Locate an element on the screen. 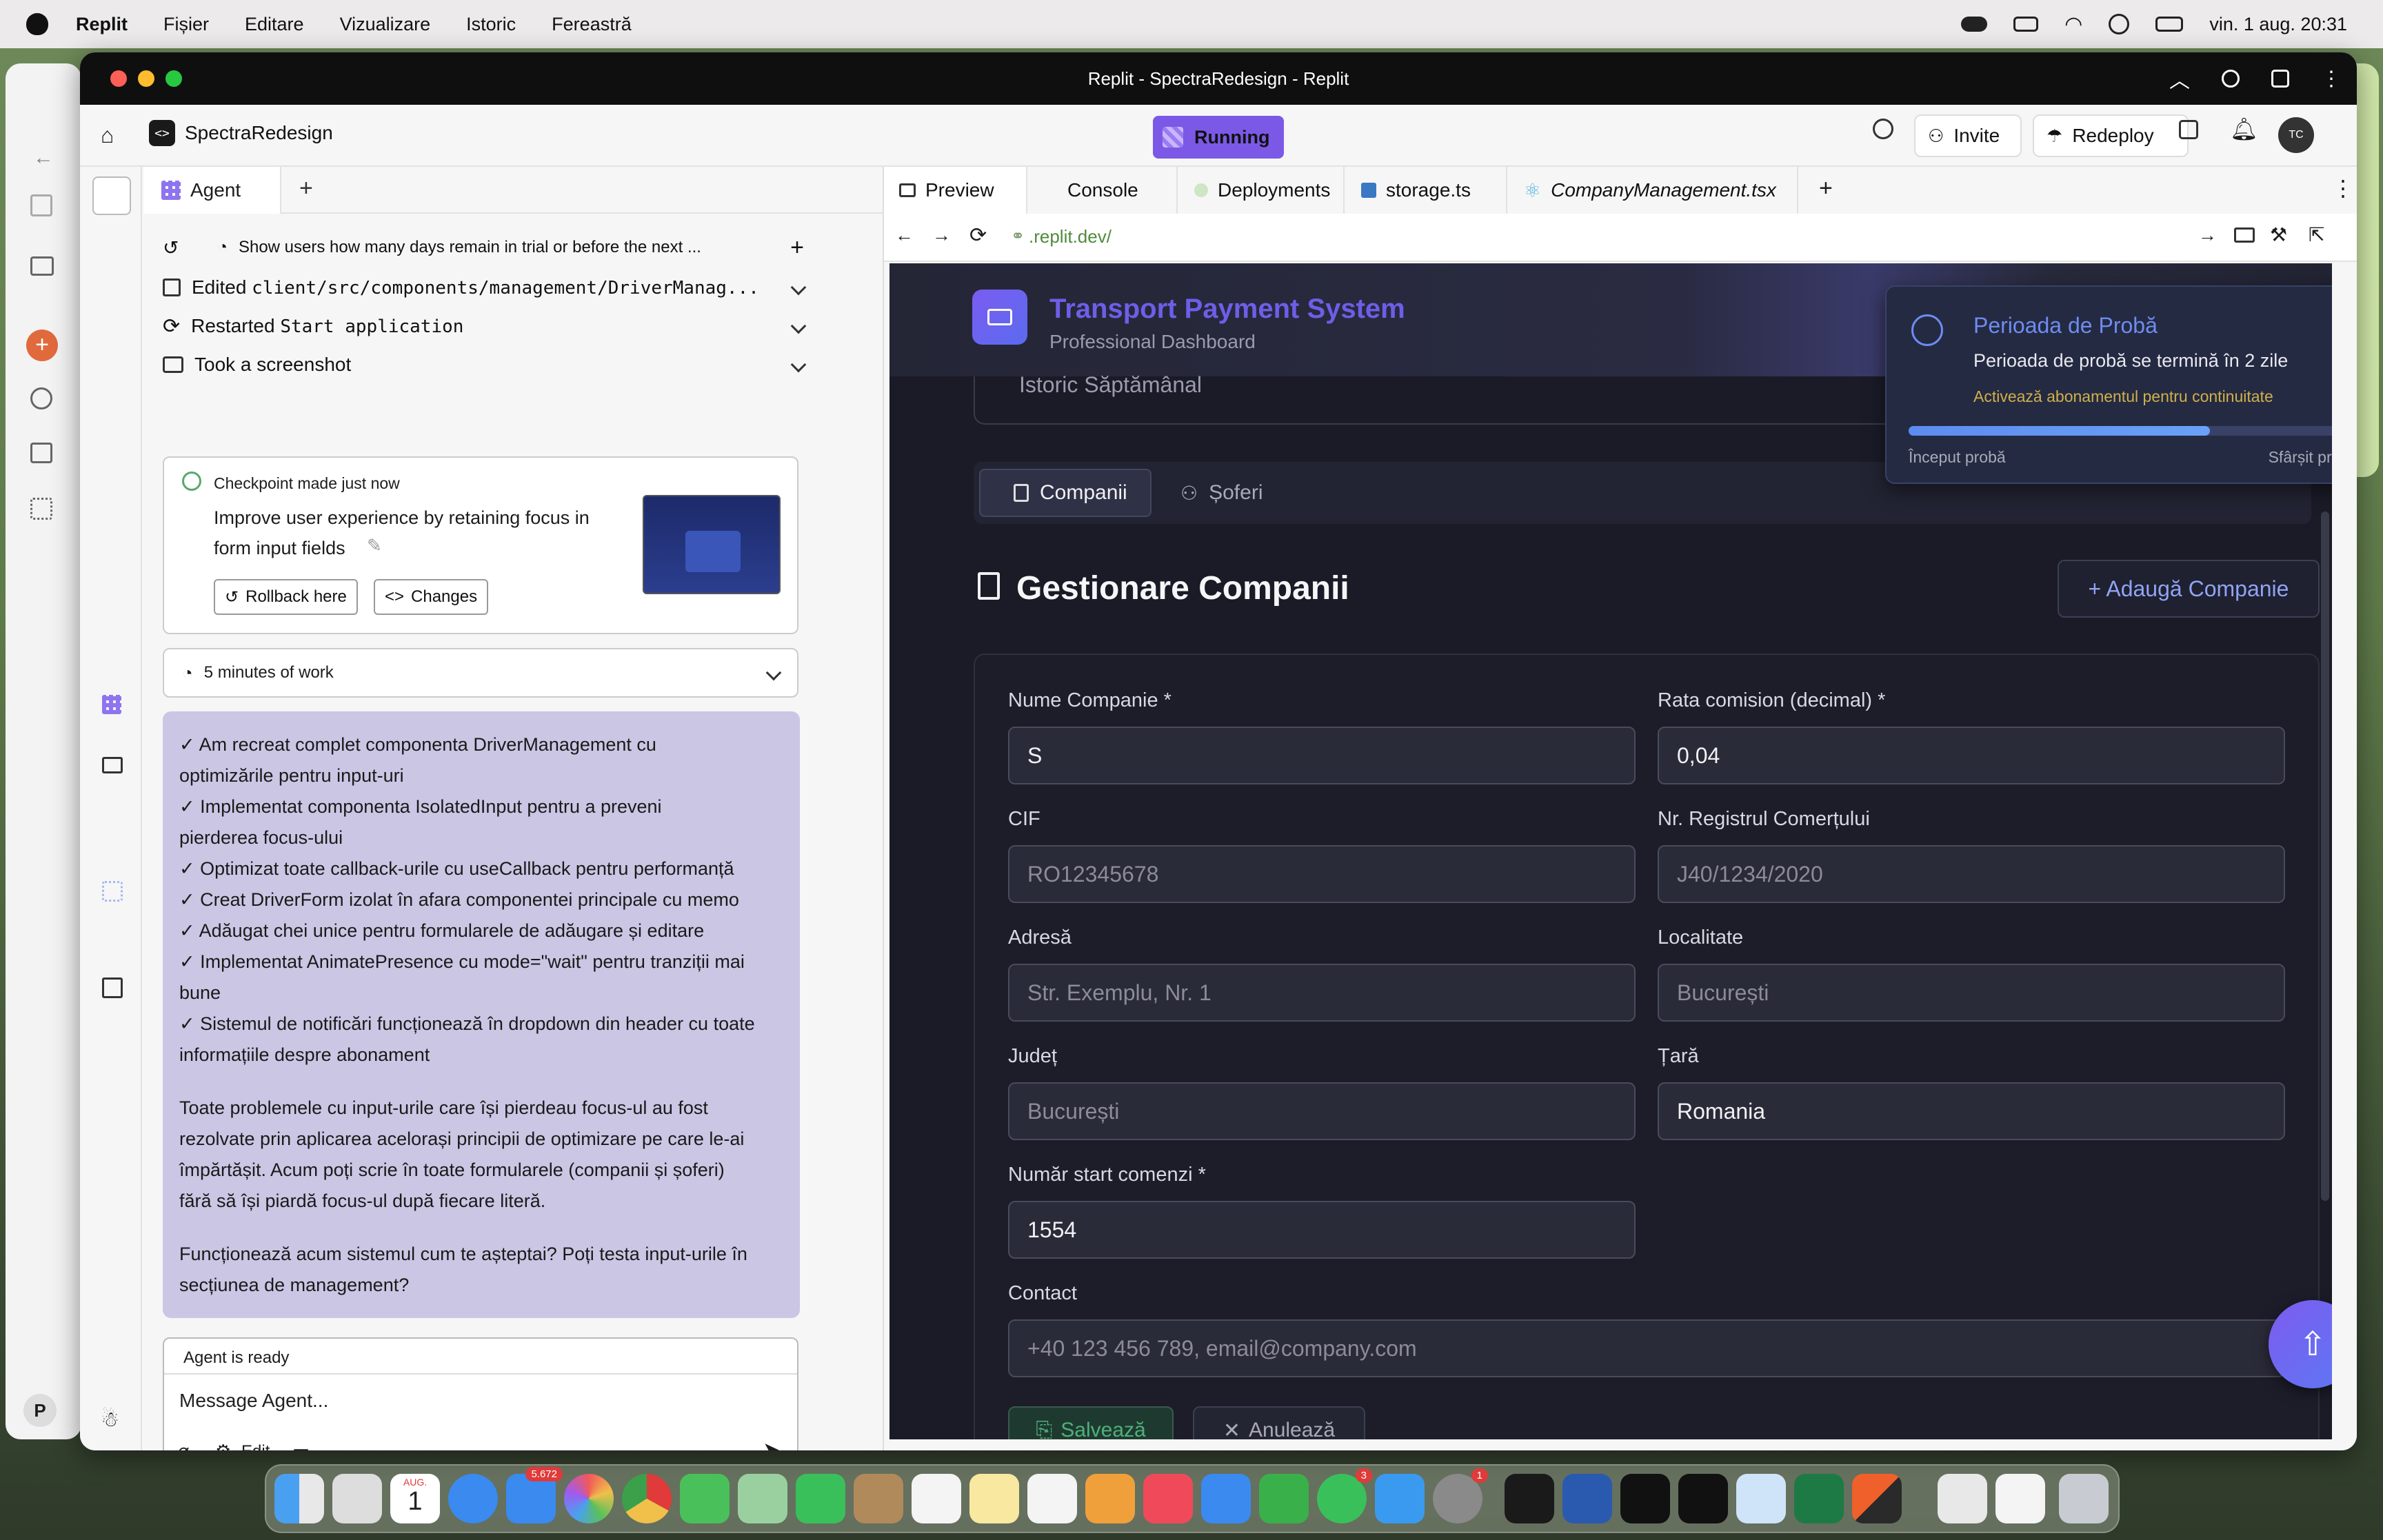 This screenshot has height=1540, width=2383. keynote-icon is located at coordinates (1226, 1499).